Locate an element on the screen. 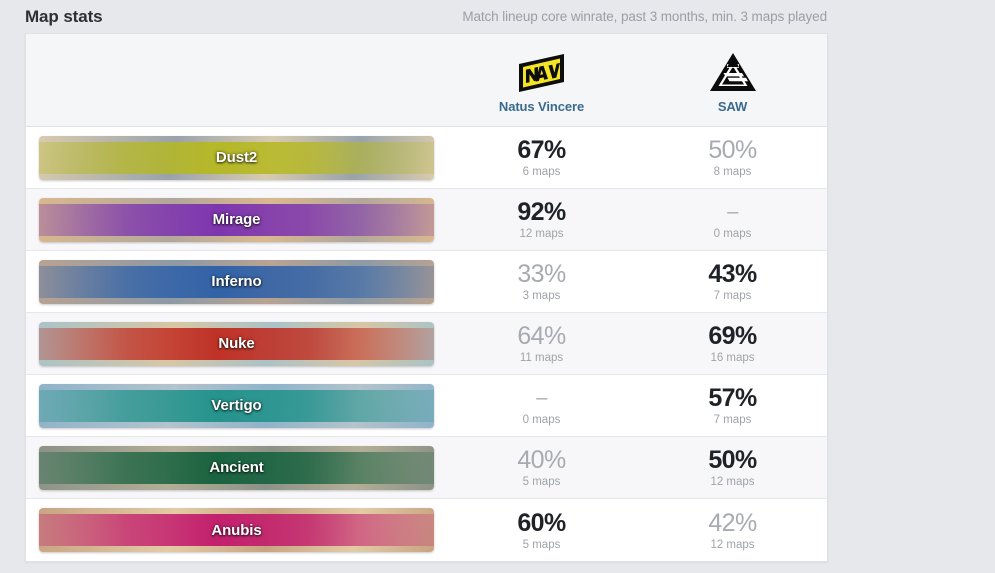 This screenshot has height=573, width=995. map-cell: Mirage is located at coordinates (236, 219).